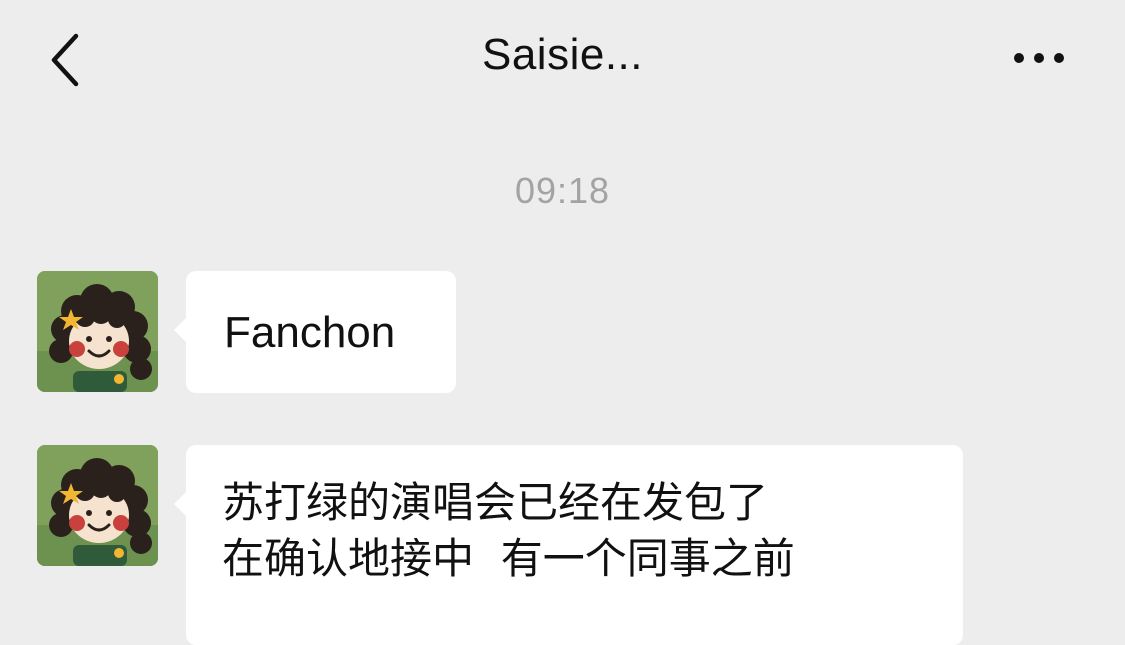  Describe the element at coordinates (310, 332) in the screenshot. I see `message-text: Fanchon` at that location.